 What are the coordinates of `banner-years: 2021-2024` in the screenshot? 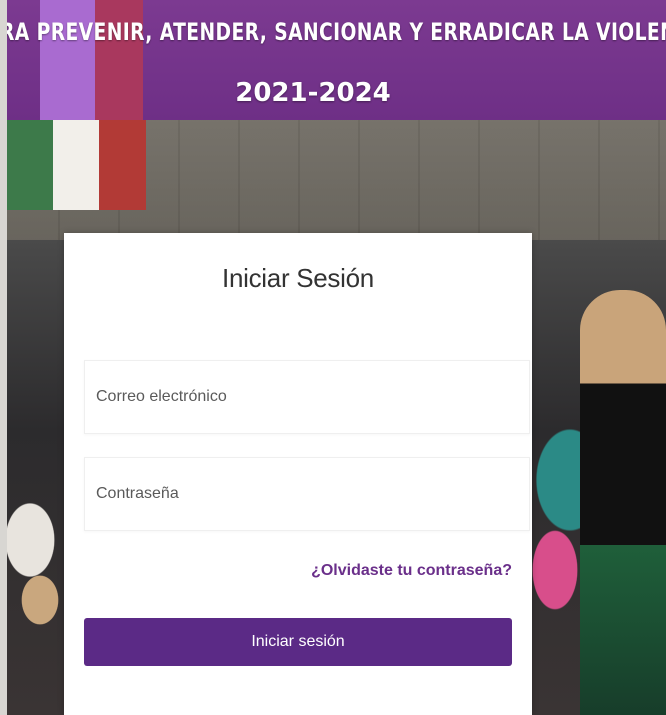 It's located at (313, 93).